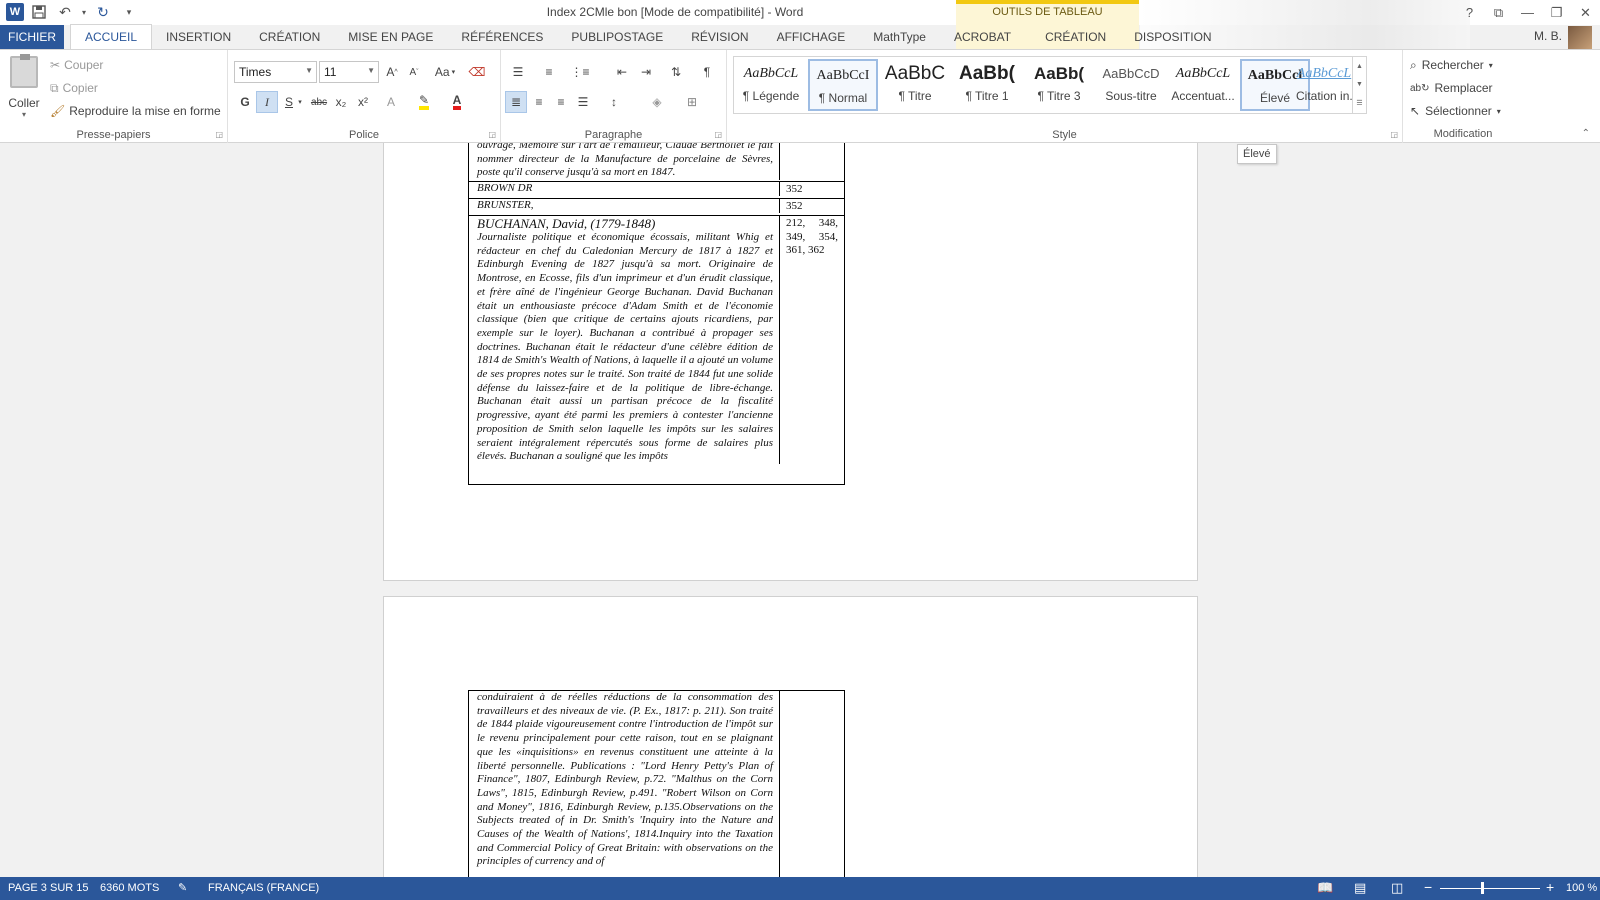 The image size is (1600, 900). Describe the element at coordinates (771, 85) in the screenshot. I see `style-legende: AaBbCcL ¶ Légende` at that location.